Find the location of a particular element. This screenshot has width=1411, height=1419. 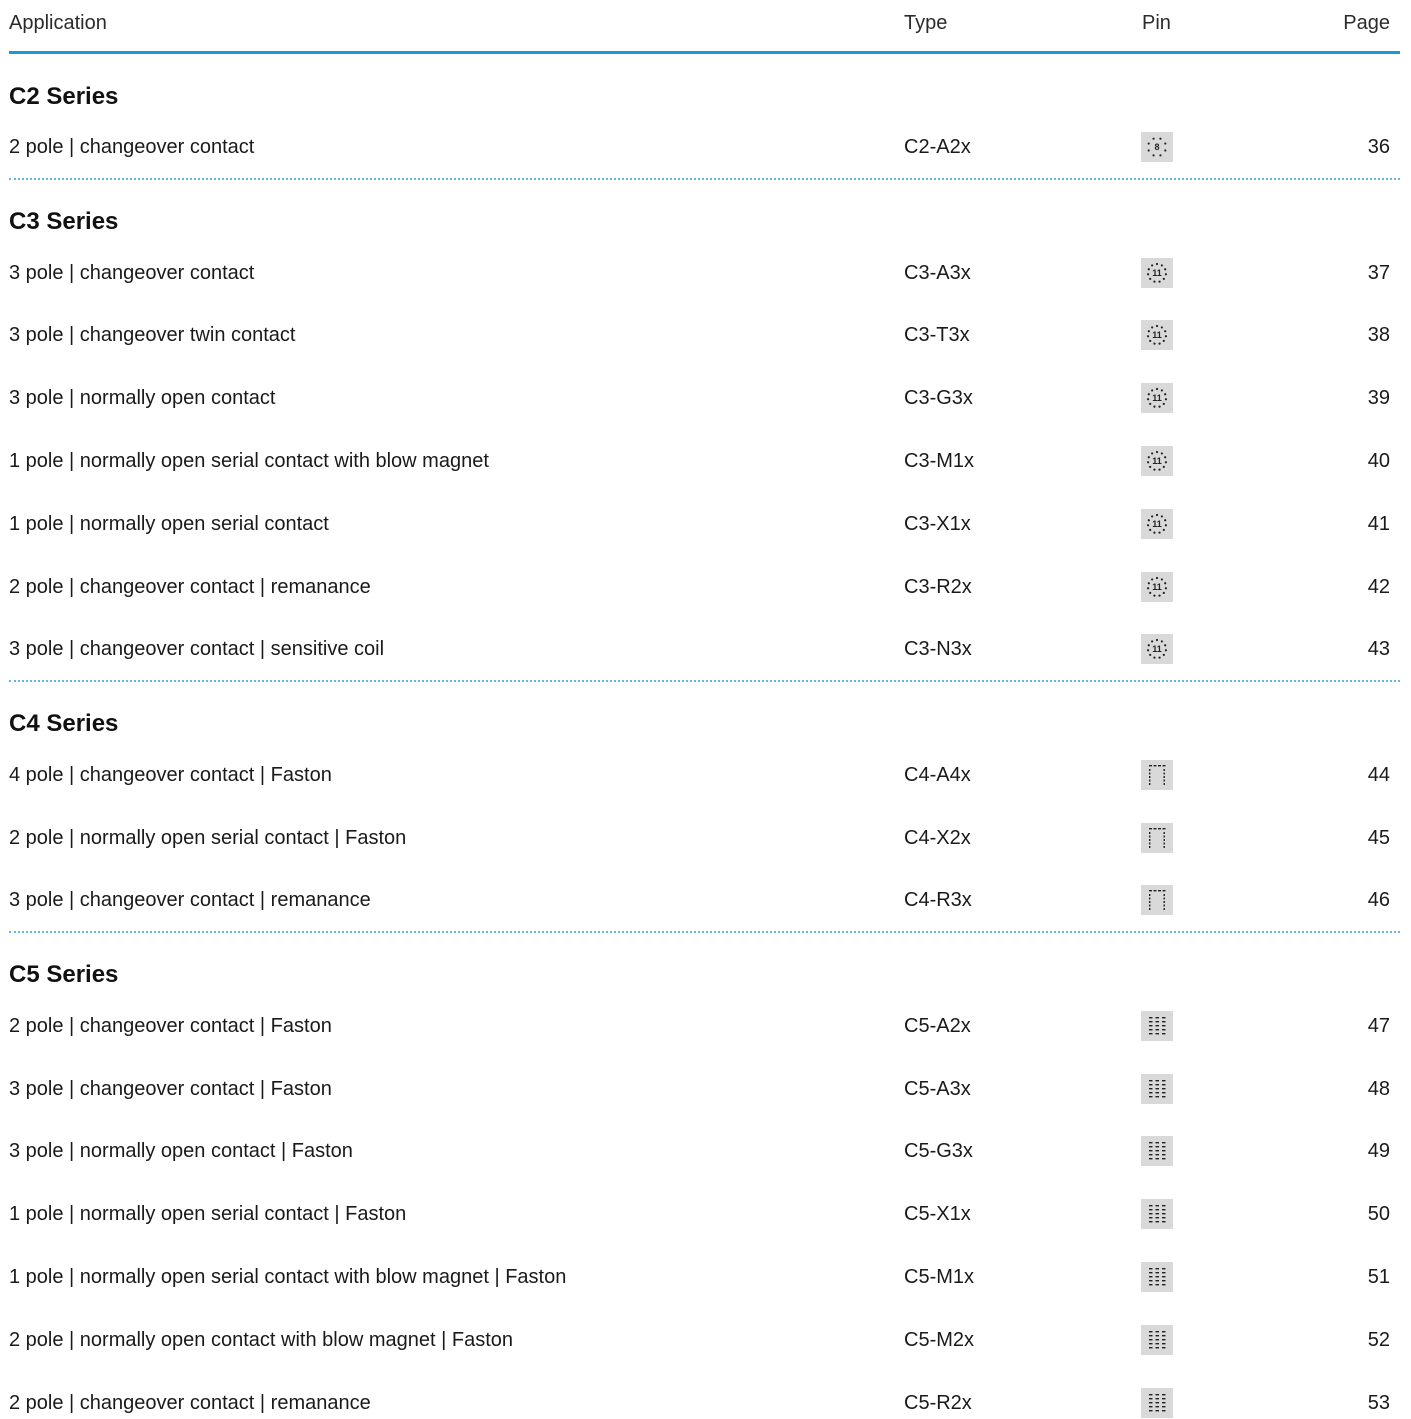

series-title-c3: C3 Series is located at coordinates (64, 221).